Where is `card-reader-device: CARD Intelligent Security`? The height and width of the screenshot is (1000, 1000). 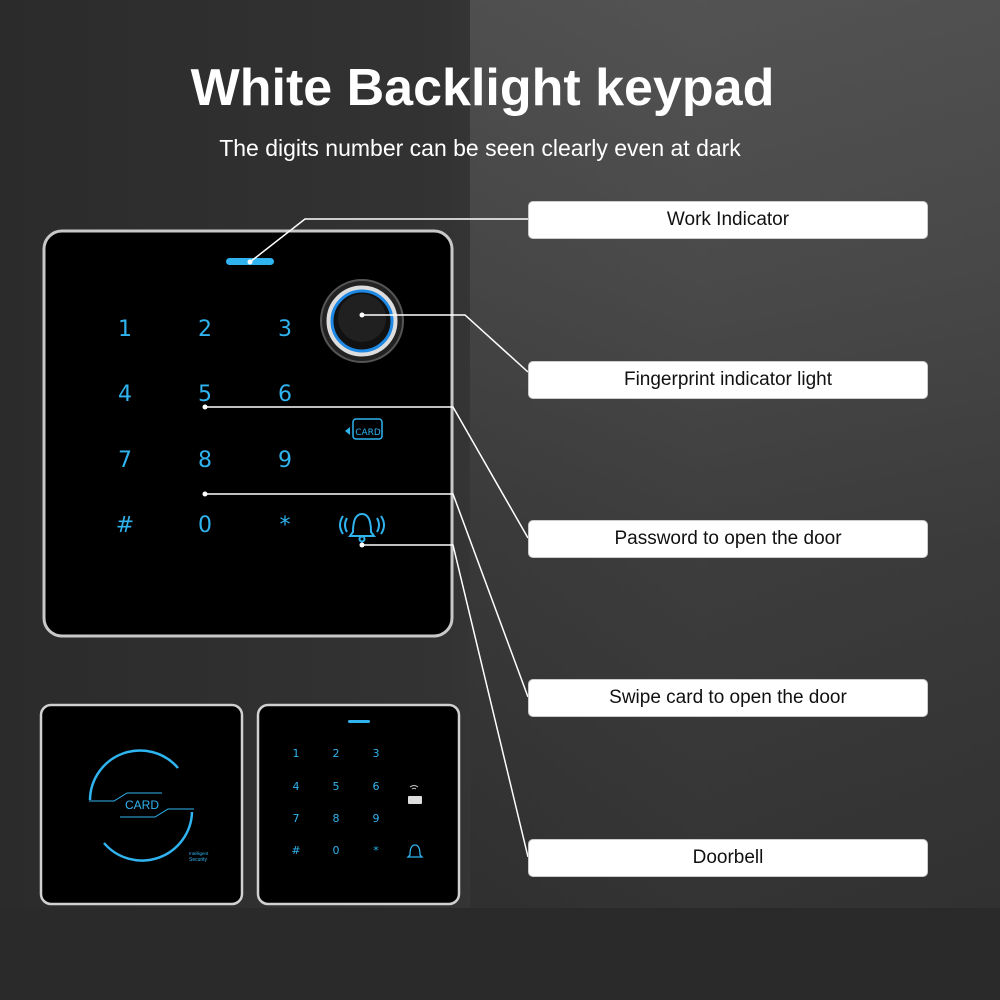
card-reader-device: CARD Intelligent Security is located at coordinates (141, 804).